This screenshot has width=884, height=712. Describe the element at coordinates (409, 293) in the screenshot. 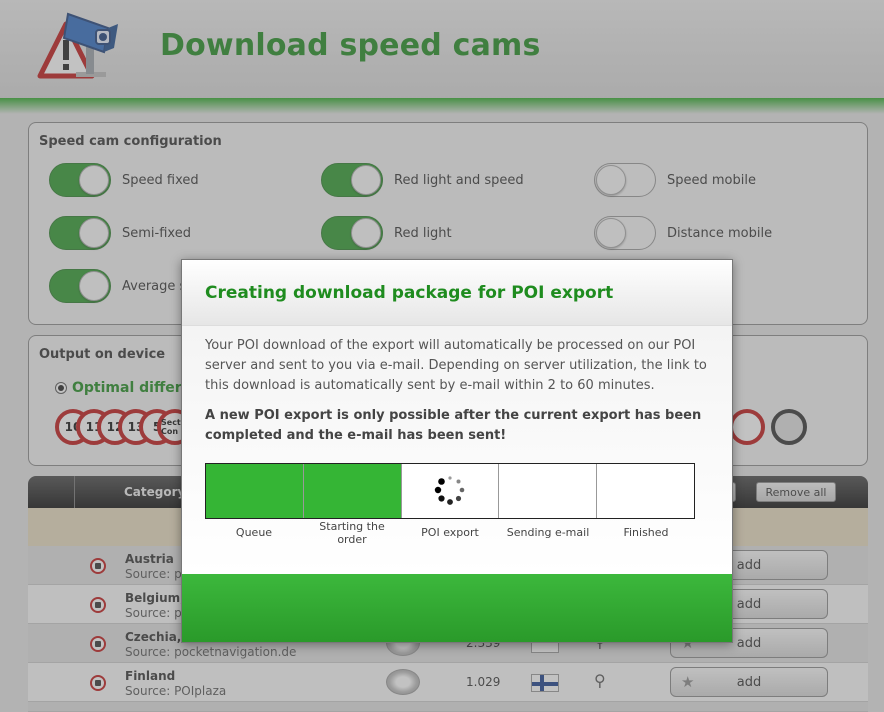

I see `dialog-title: Creating download package for POI export` at that location.